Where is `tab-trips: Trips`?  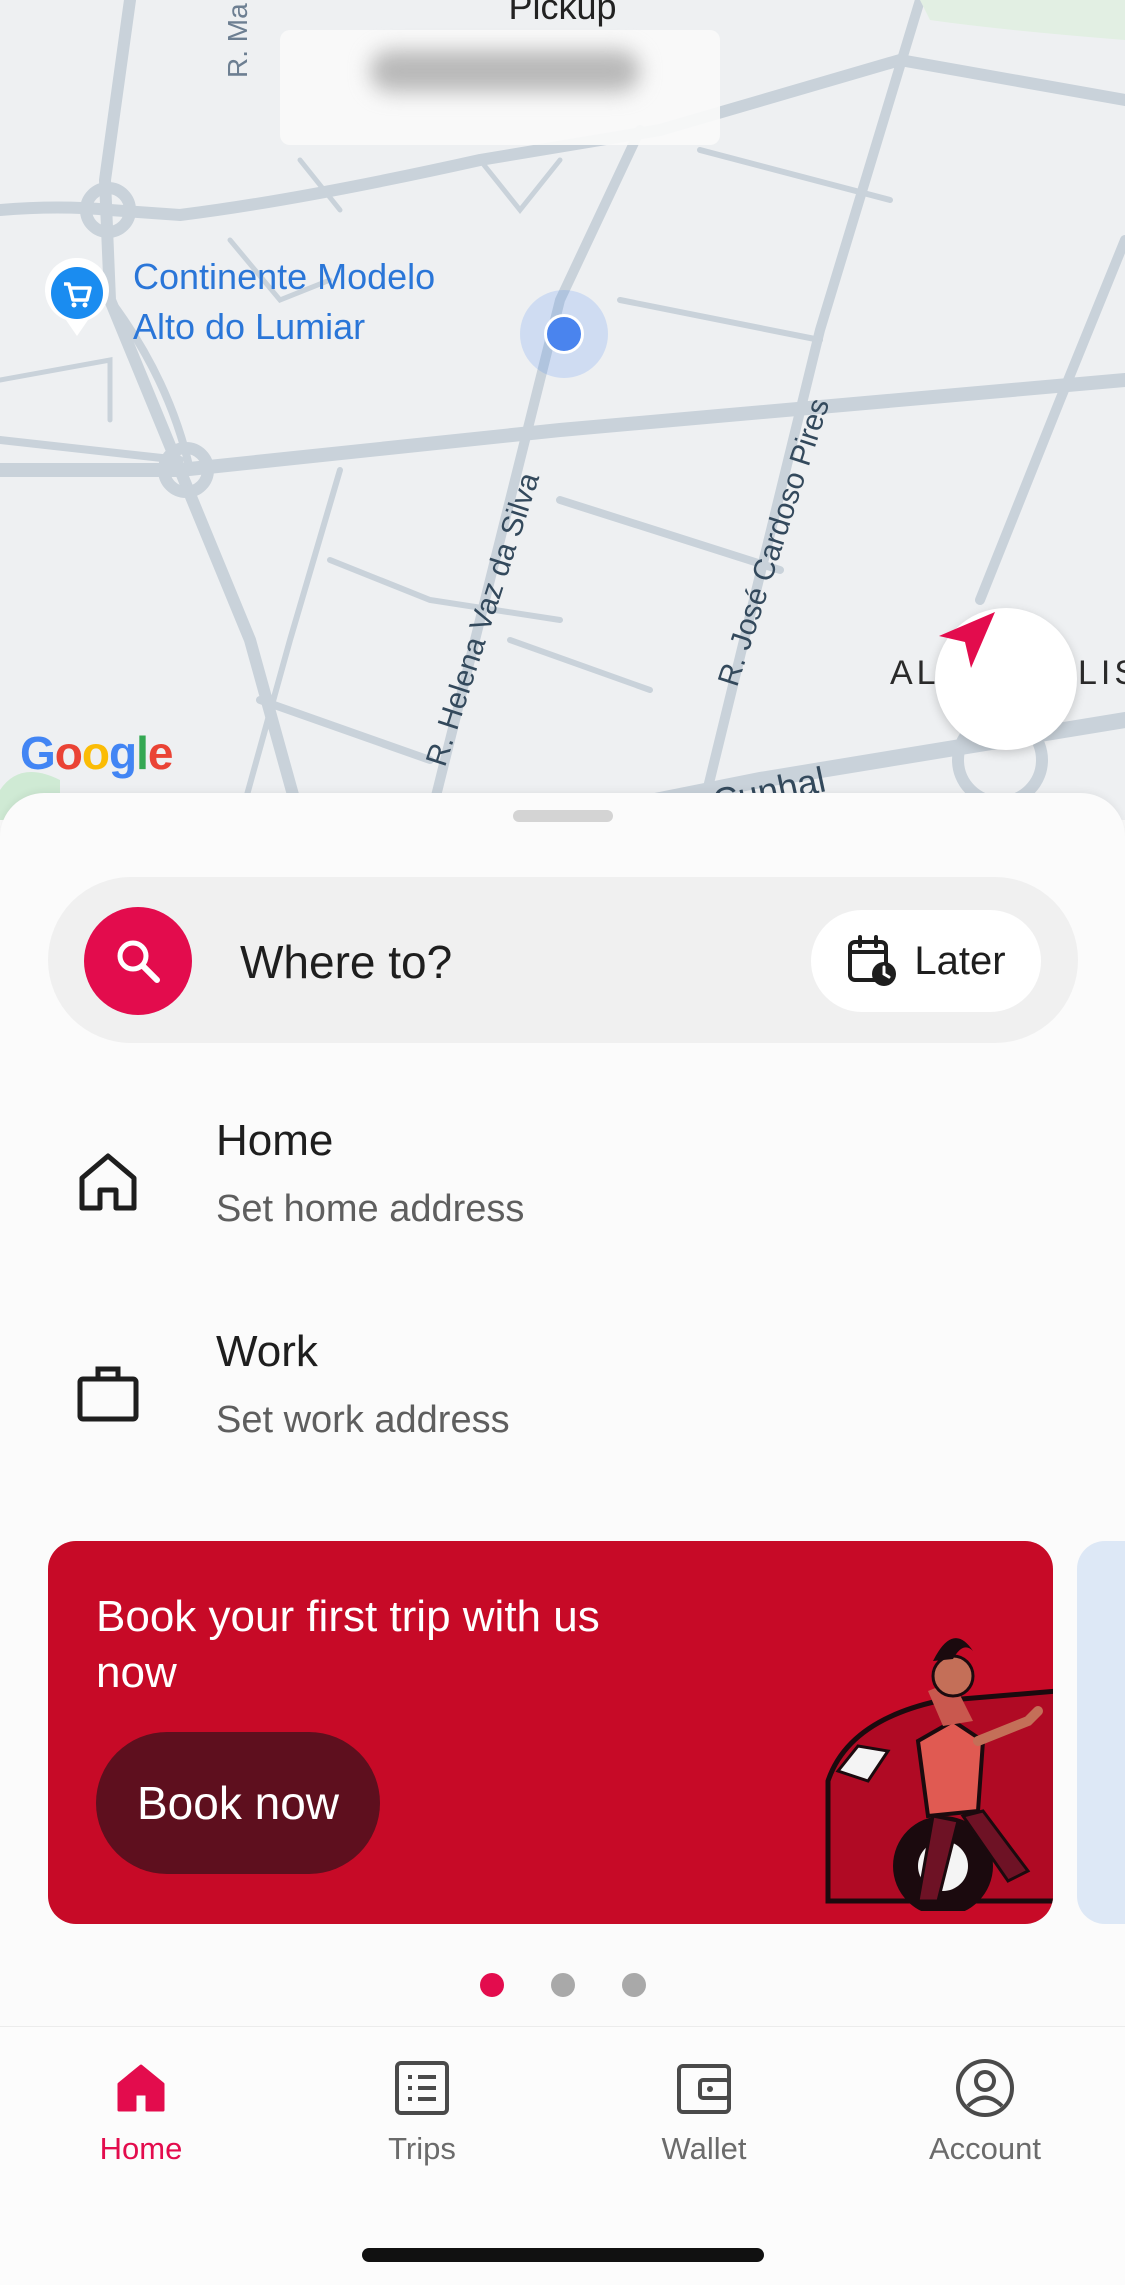 tab-trips: Trips is located at coordinates (422, 2117).